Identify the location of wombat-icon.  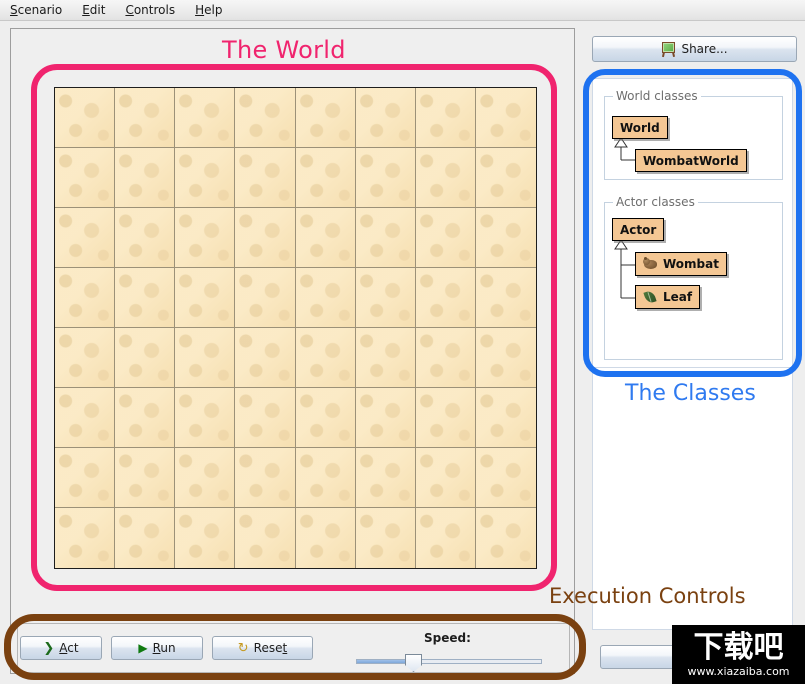
(650, 263).